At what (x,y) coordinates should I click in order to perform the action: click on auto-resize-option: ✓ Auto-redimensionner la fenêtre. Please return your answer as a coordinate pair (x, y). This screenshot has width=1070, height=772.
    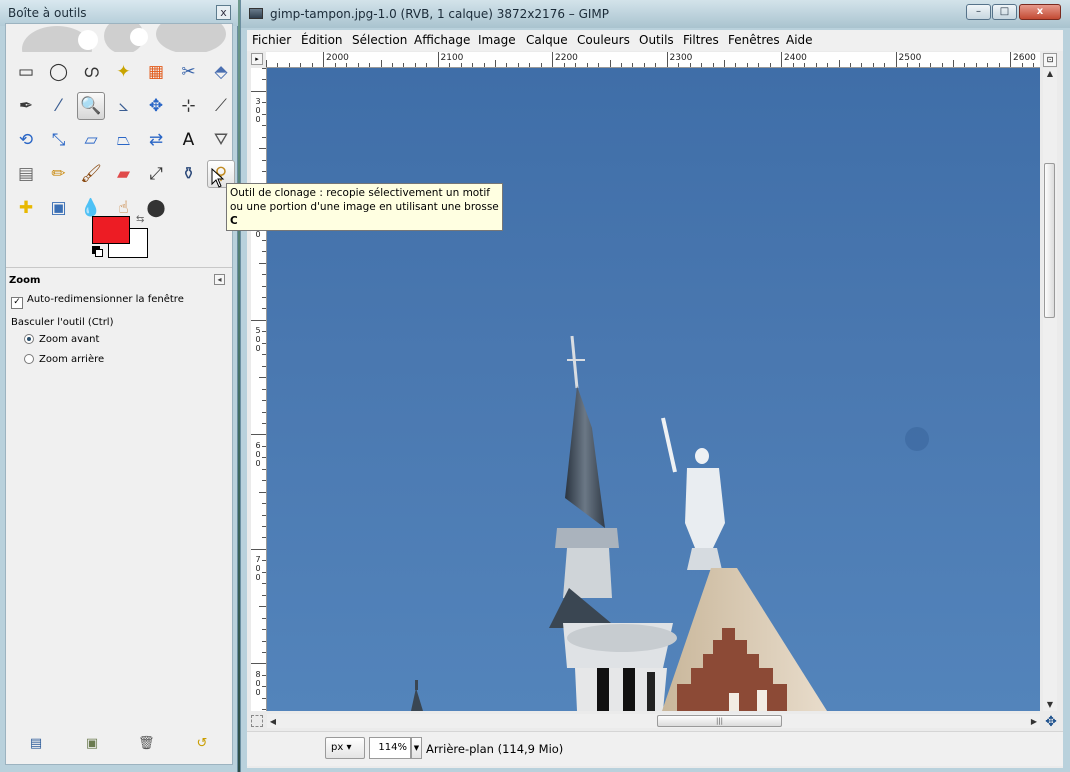
    Looking at the image, I should click on (97, 301).